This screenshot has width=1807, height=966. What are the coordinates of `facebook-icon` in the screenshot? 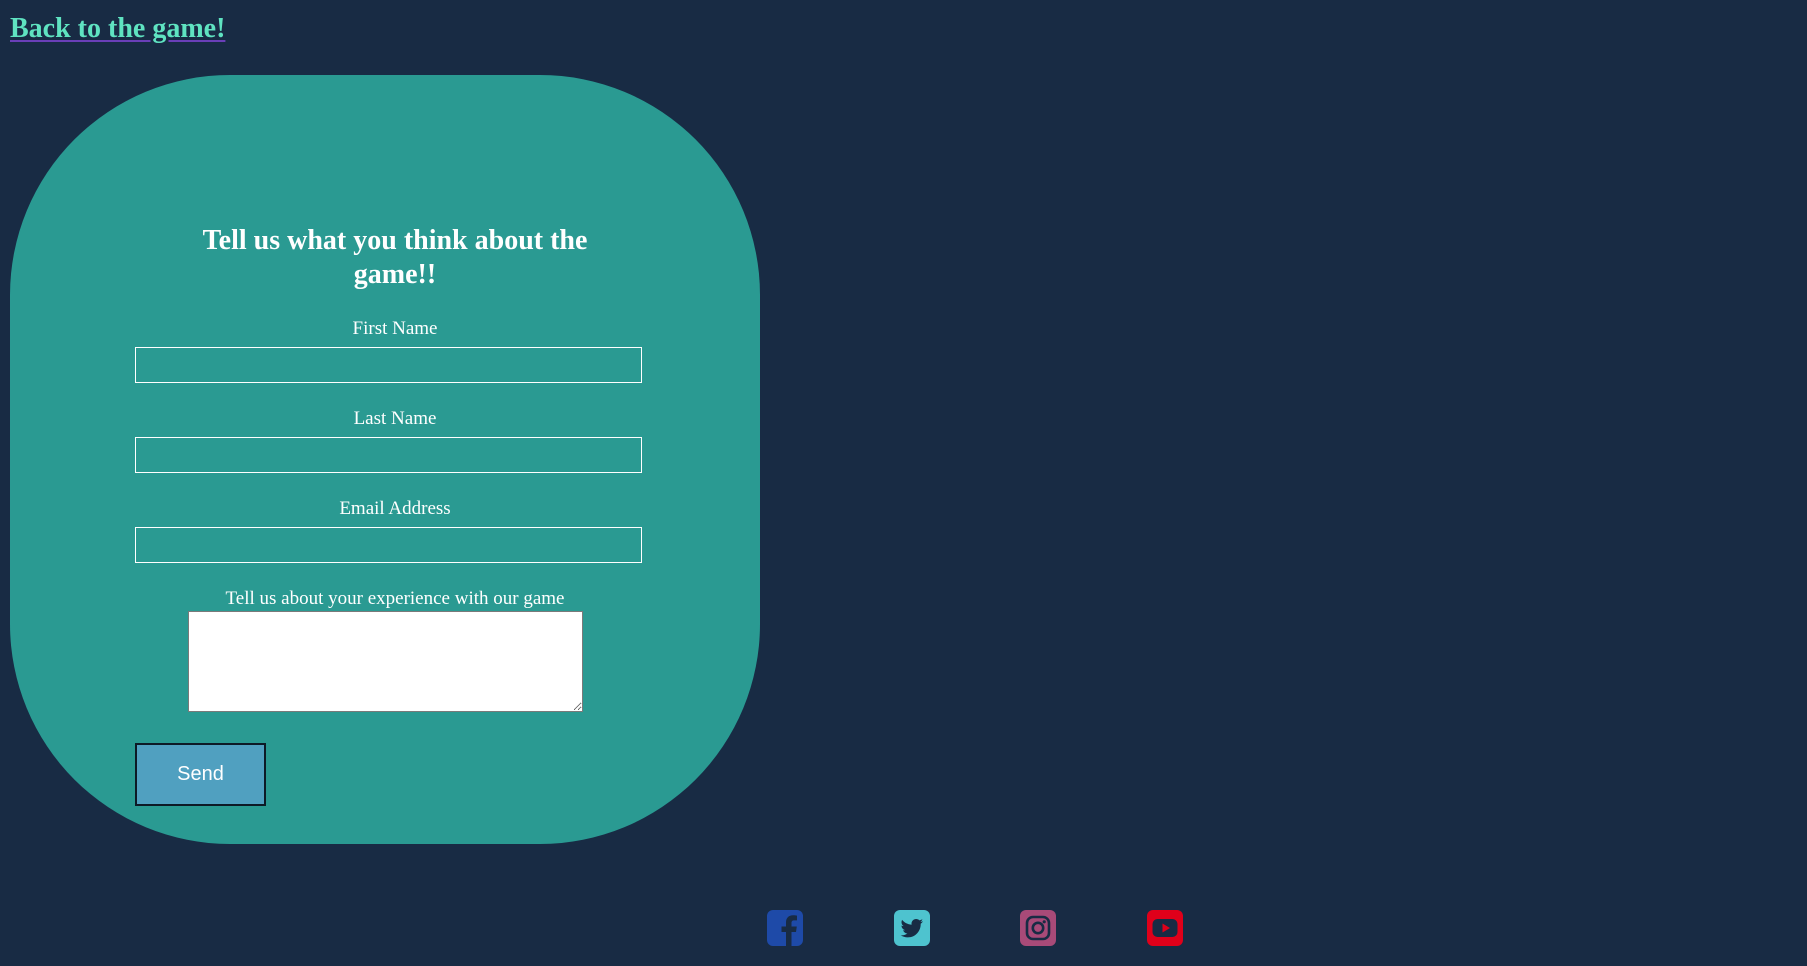 It's located at (785, 928).